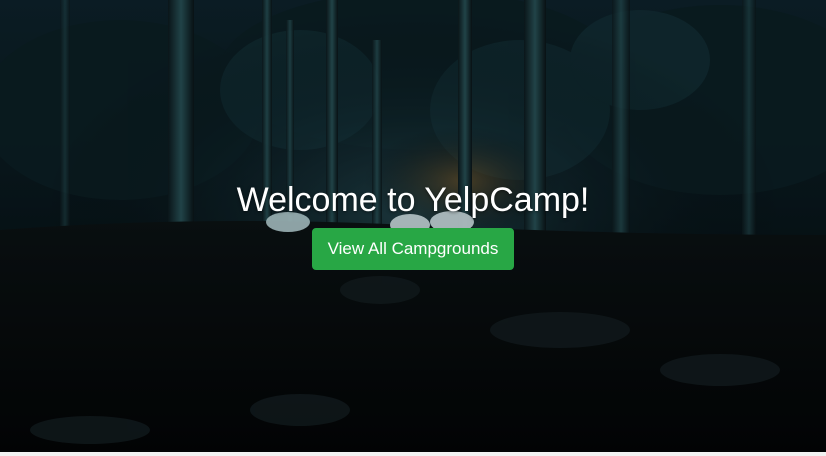  I want to click on page-bottom-edge, so click(413, 454).